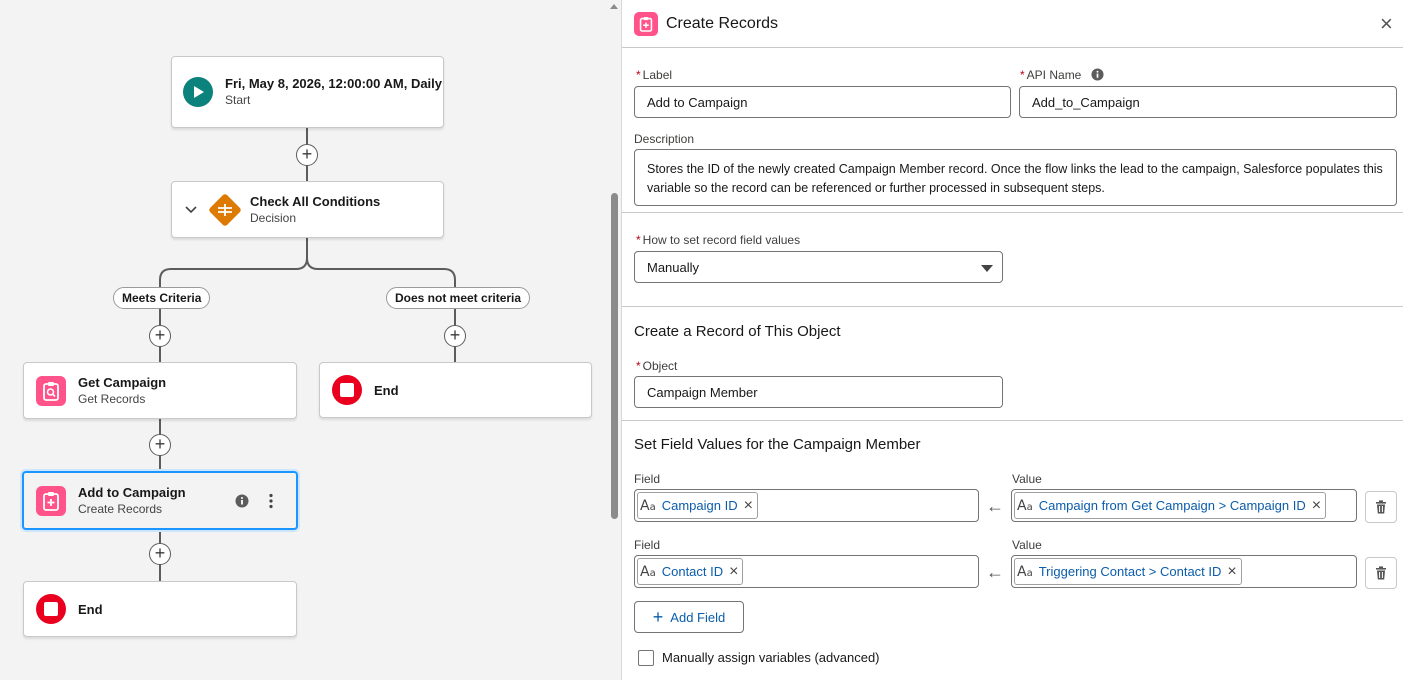 This screenshot has width=1403, height=680. Describe the element at coordinates (191, 209) in the screenshot. I see `chevron-down-icon` at that location.